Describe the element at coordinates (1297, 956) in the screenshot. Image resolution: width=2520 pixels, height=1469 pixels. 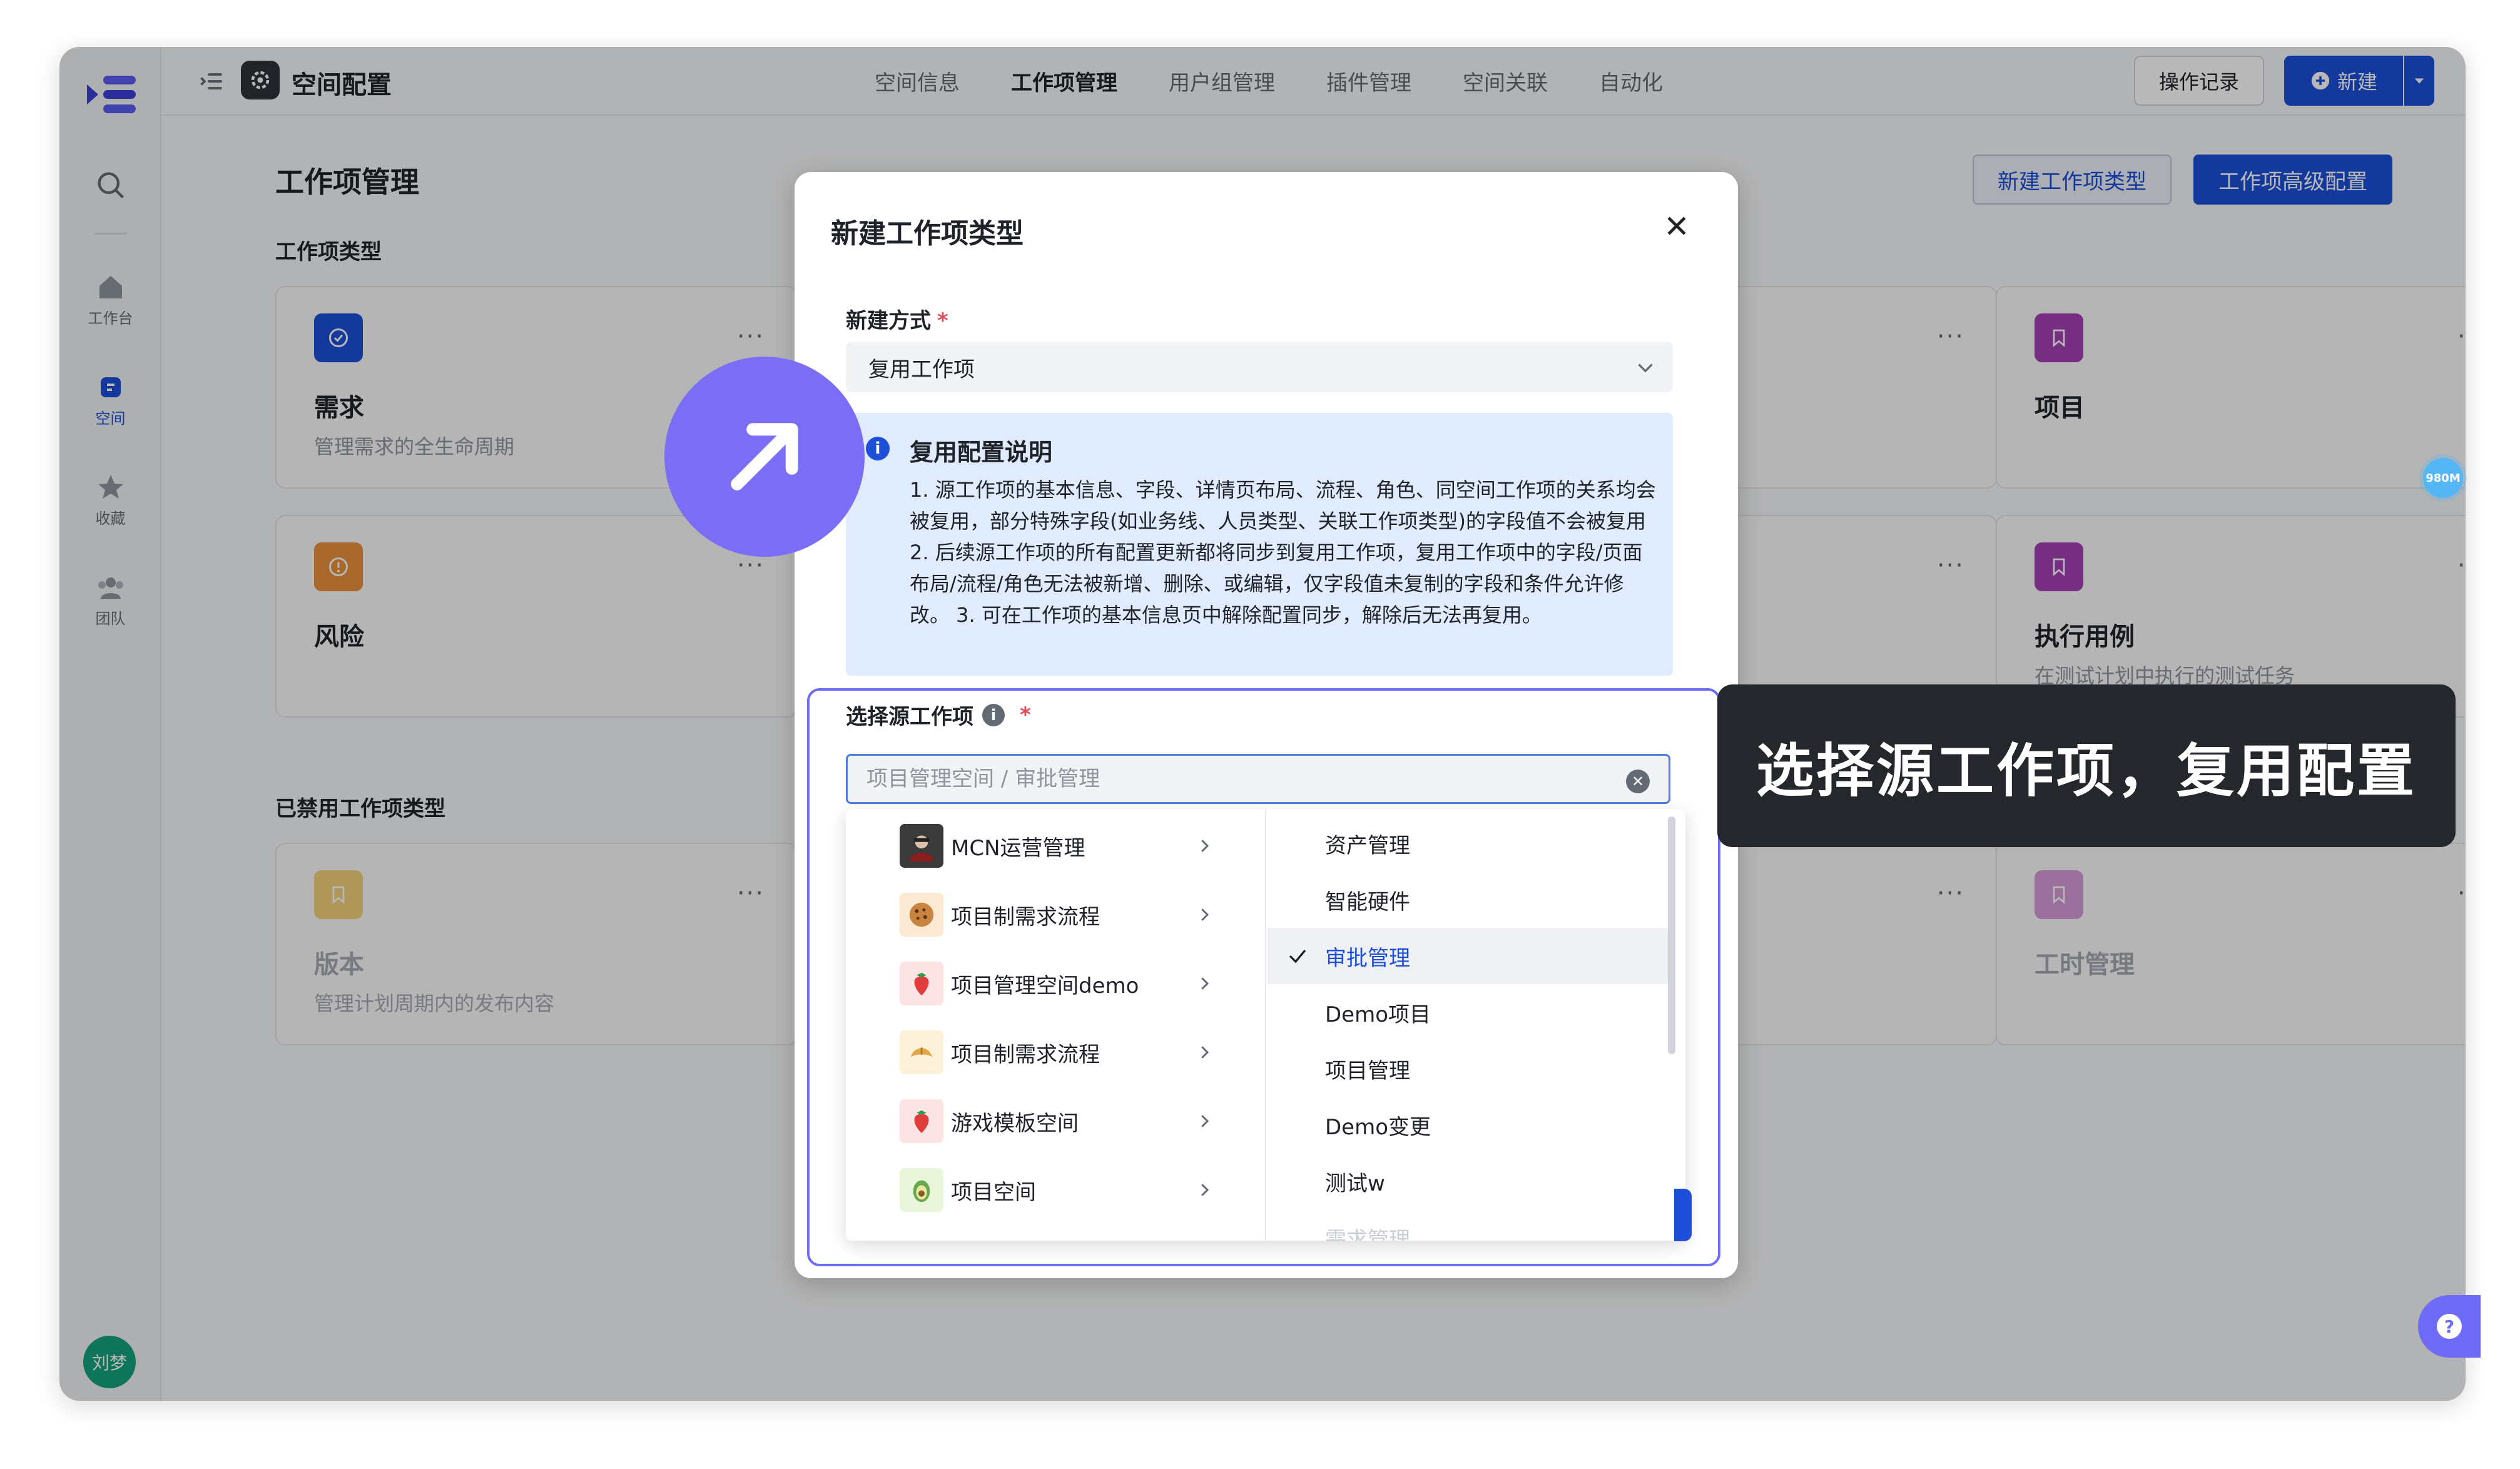
I see `check-icon` at that location.